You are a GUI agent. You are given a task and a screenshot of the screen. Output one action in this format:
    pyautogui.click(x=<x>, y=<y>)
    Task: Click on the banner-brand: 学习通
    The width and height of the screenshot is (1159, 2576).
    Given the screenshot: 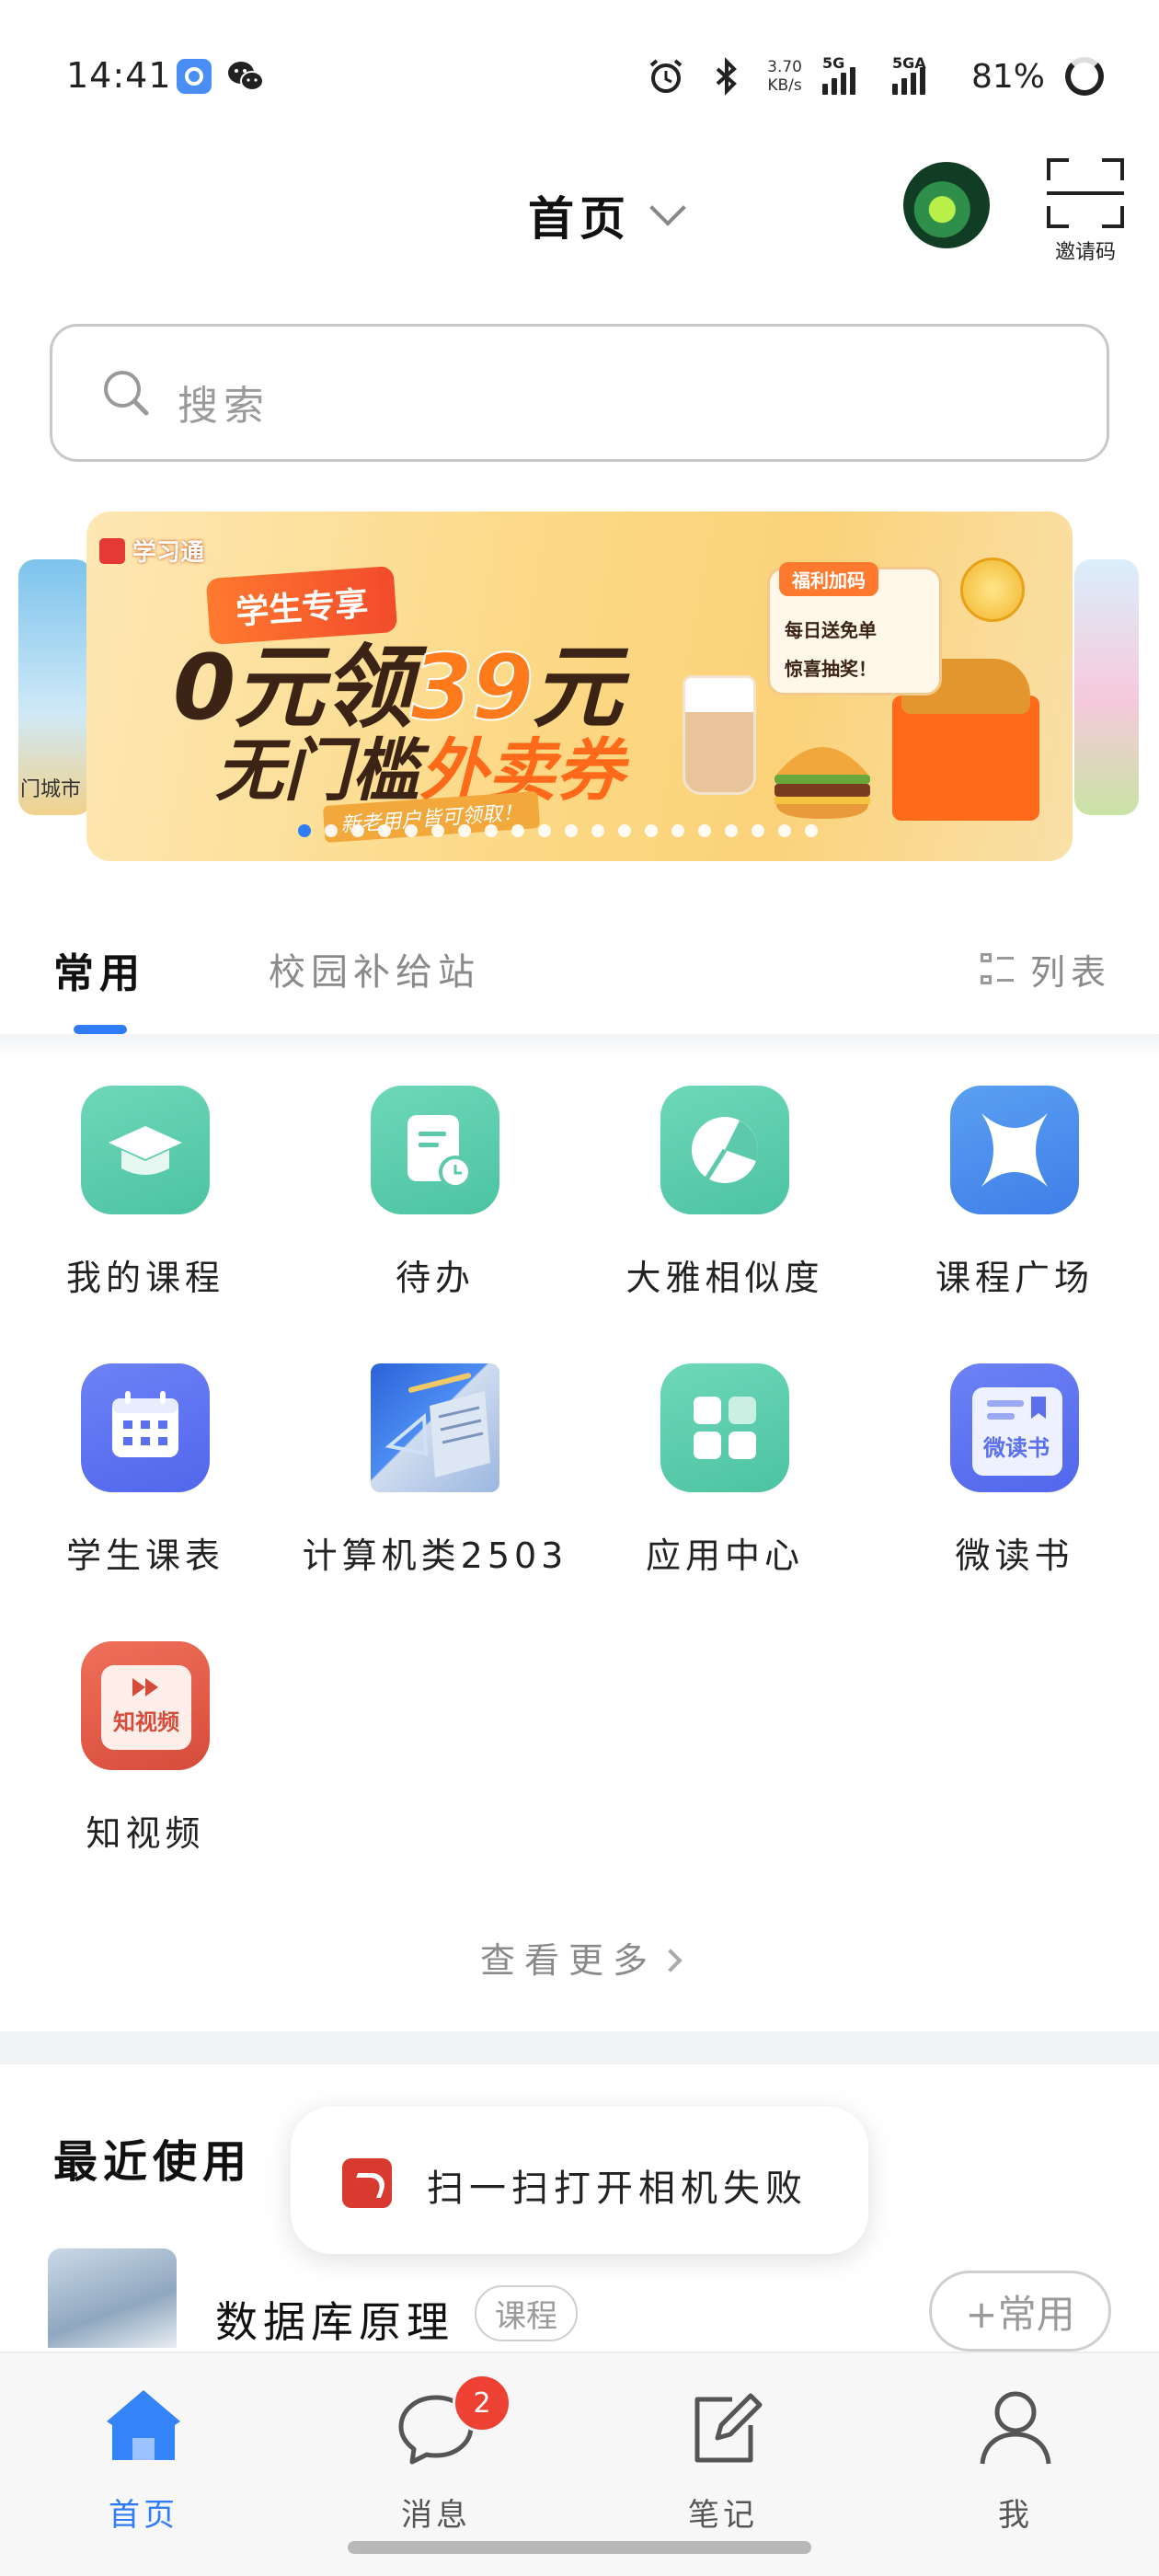 What is the action you would take?
    pyautogui.click(x=151, y=551)
    